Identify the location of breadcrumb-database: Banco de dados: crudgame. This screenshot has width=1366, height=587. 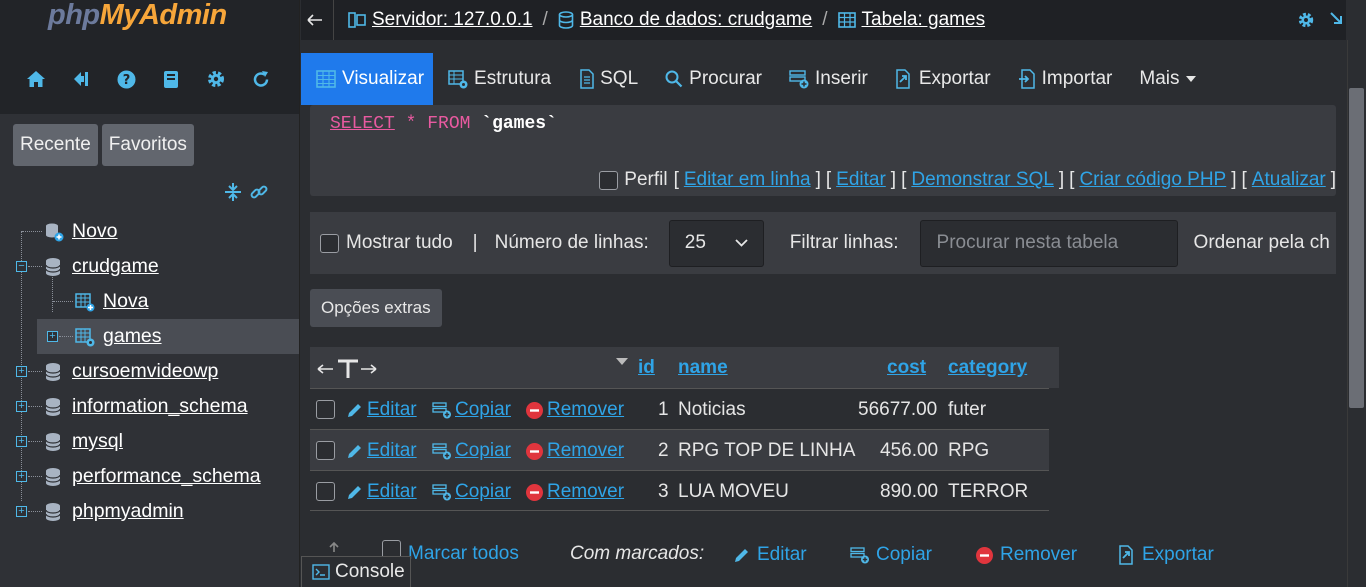
(696, 20).